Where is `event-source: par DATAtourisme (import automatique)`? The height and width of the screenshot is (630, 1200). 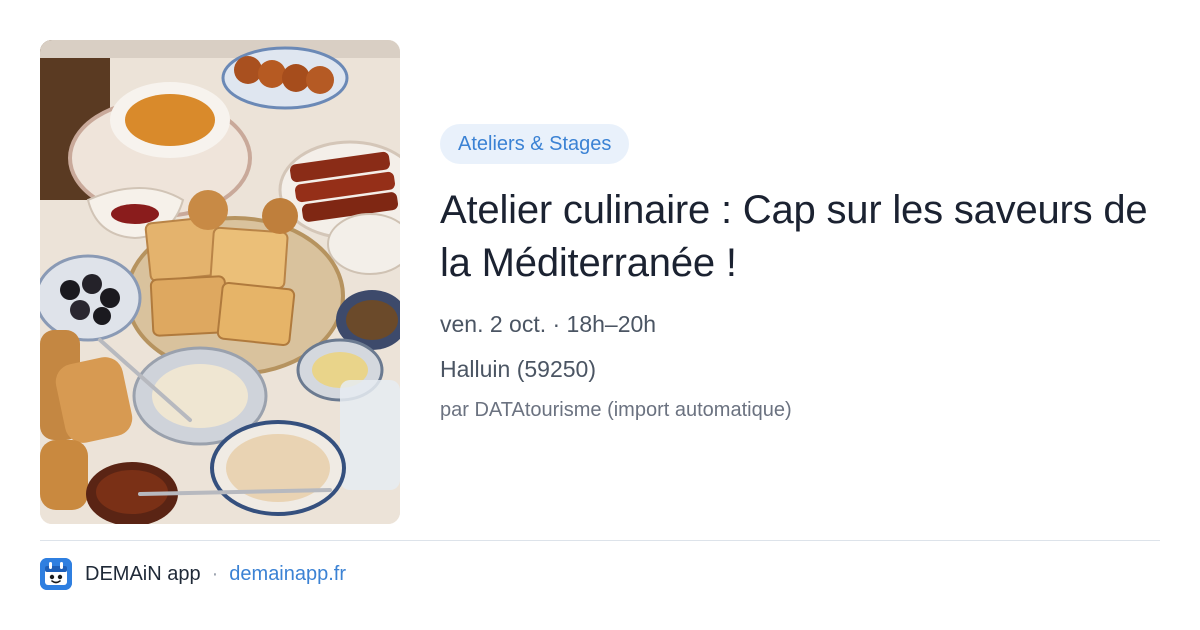
event-source: par DATAtourisme (import automatique) is located at coordinates (616, 410).